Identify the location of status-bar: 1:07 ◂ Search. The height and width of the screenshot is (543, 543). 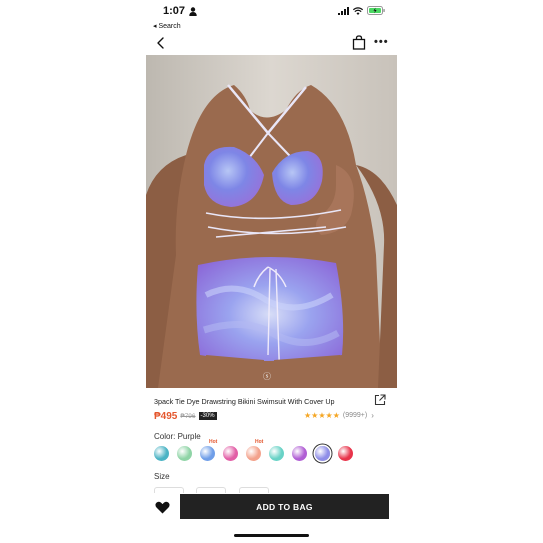
(271, 17).